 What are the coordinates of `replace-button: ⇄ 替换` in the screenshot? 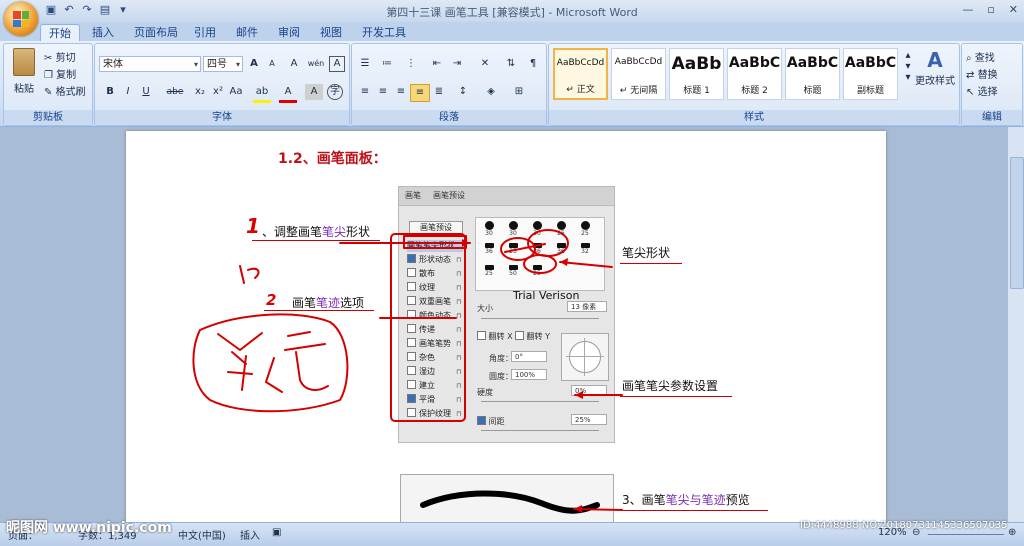 It's located at (982, 73).